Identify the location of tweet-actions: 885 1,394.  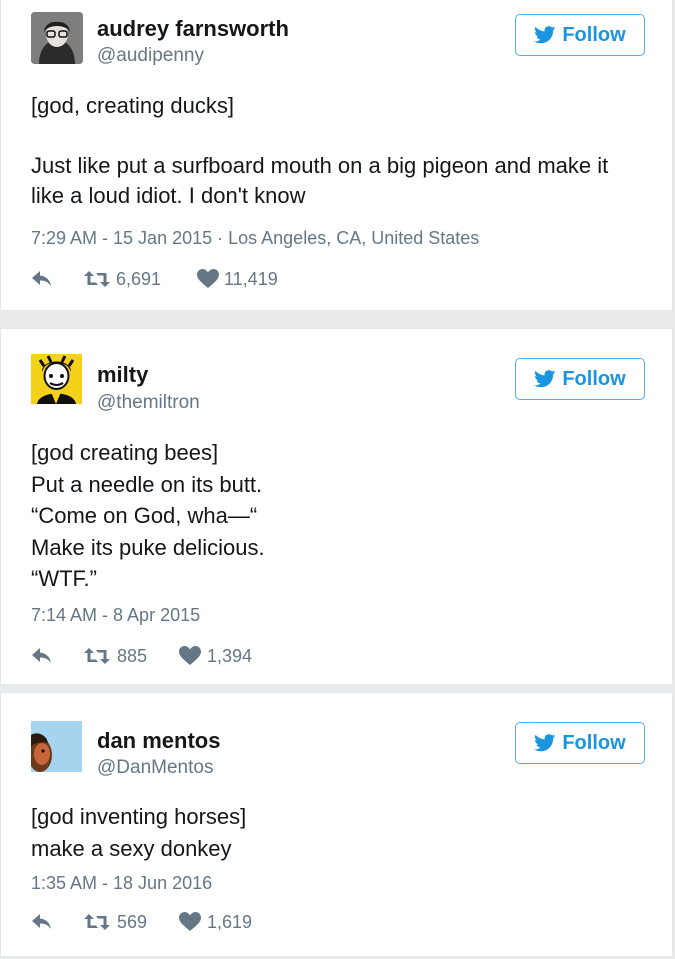
(231, 656).